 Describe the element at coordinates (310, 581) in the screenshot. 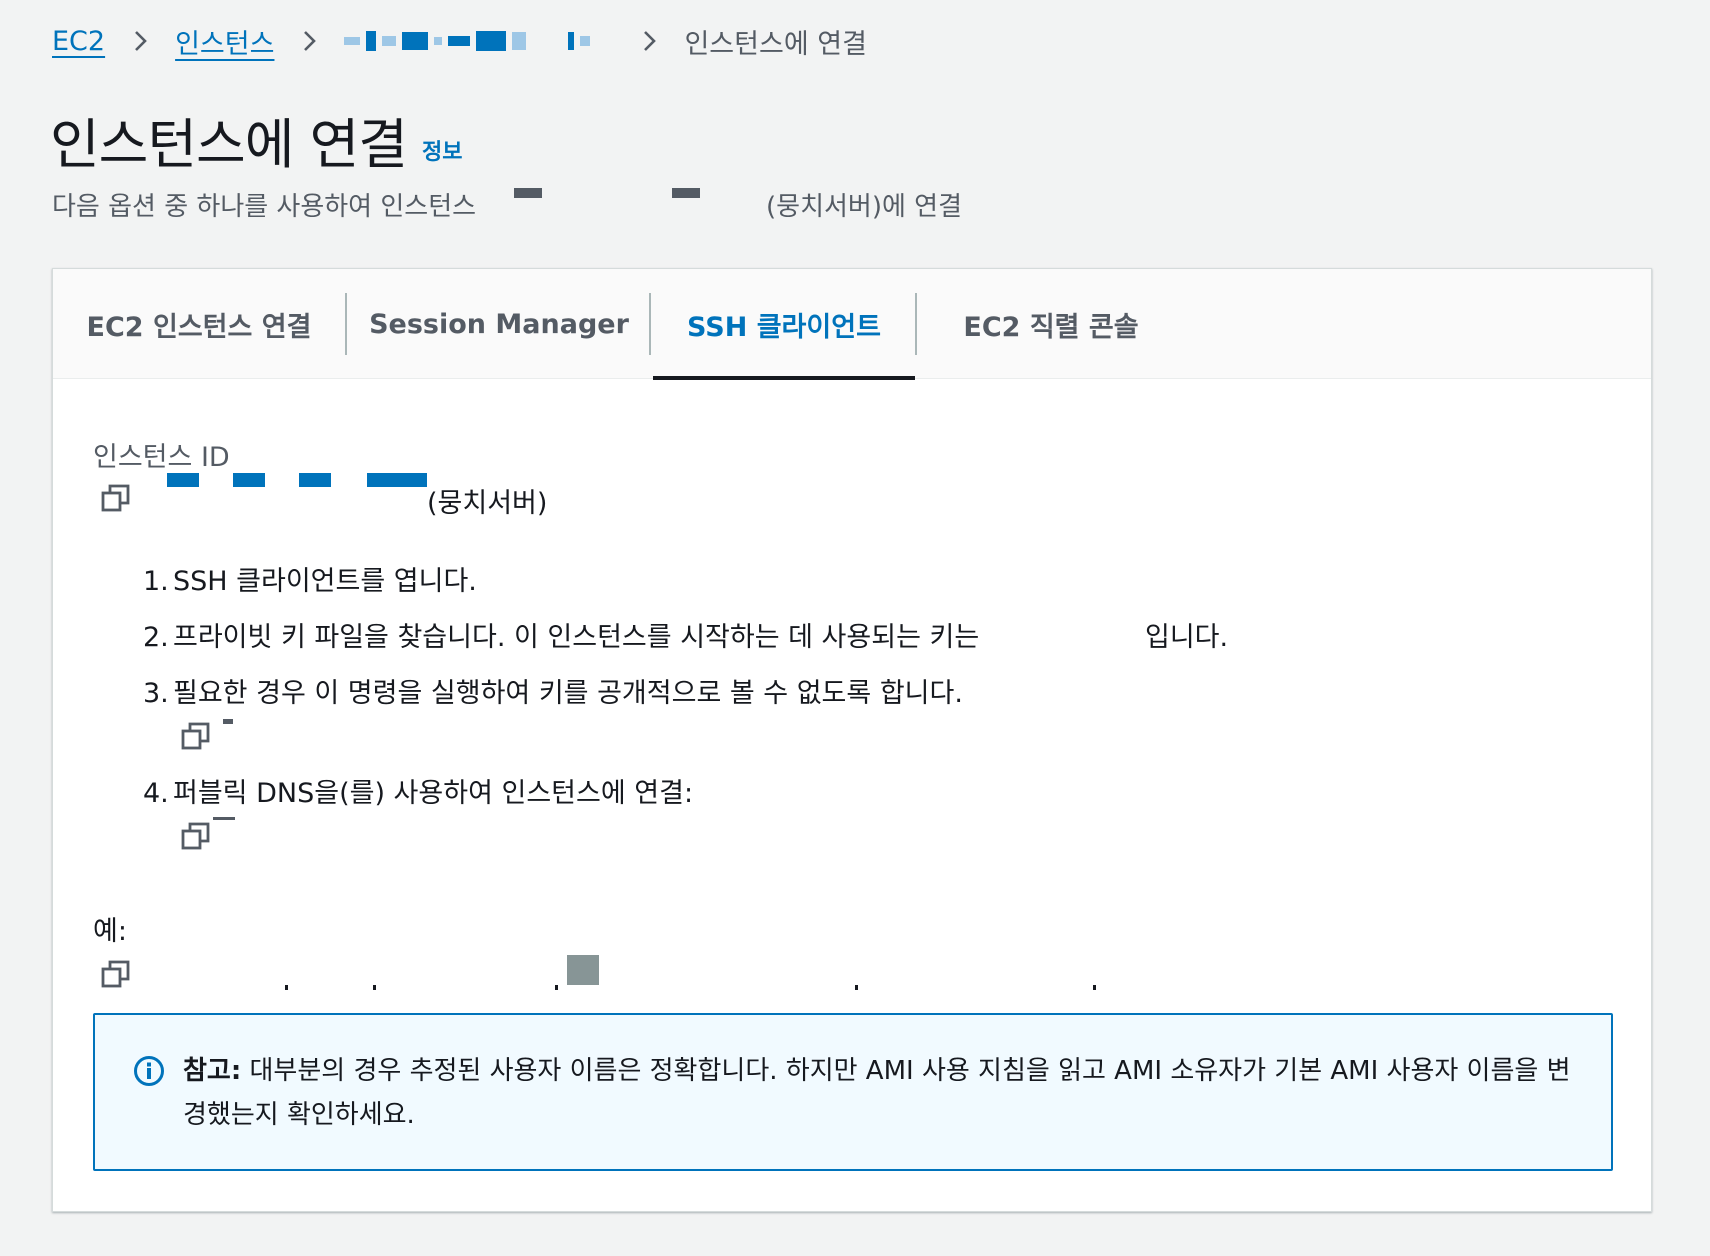

I see `step-1: 1. SSH 클라이언트를 엽니다.` at that location.